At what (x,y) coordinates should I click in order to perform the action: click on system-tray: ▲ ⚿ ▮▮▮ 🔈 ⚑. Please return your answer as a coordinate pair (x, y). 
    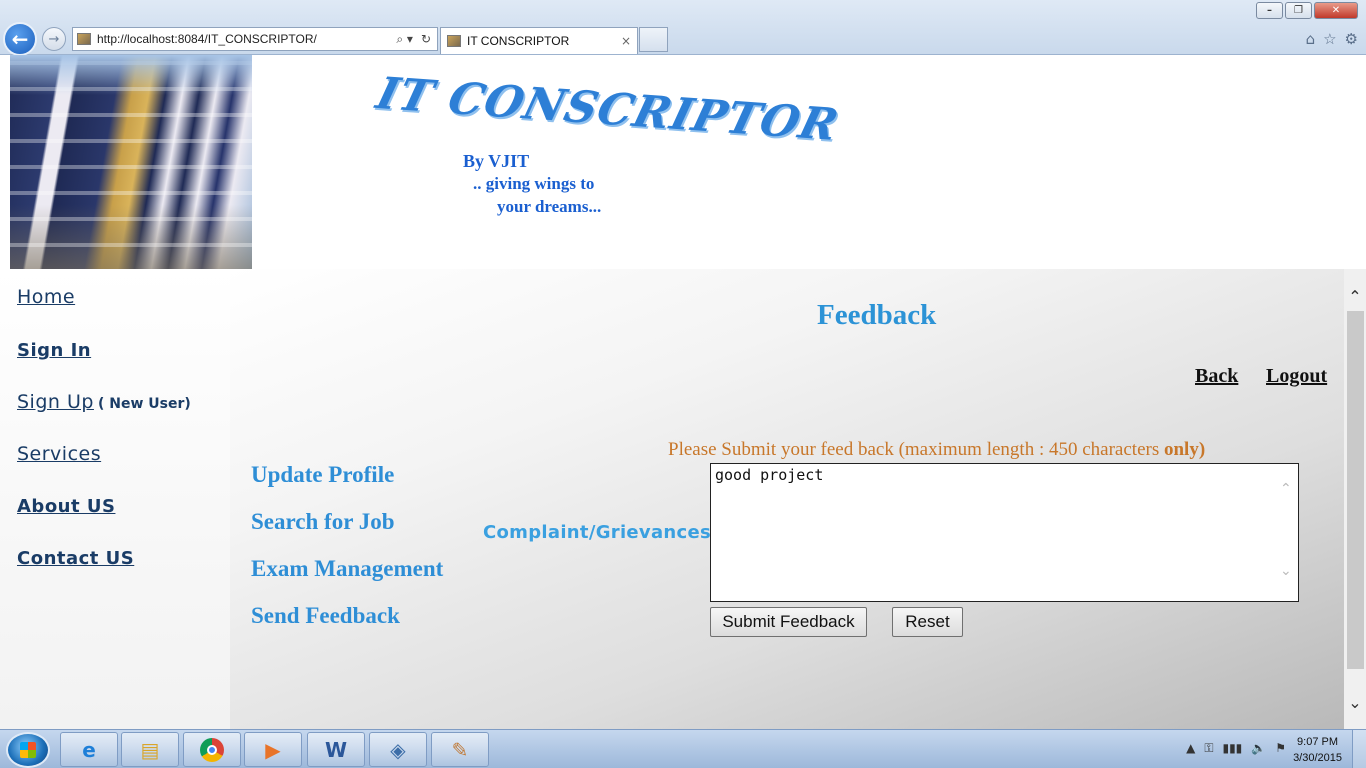
    Looking at the image, I should click on (1236, 748).